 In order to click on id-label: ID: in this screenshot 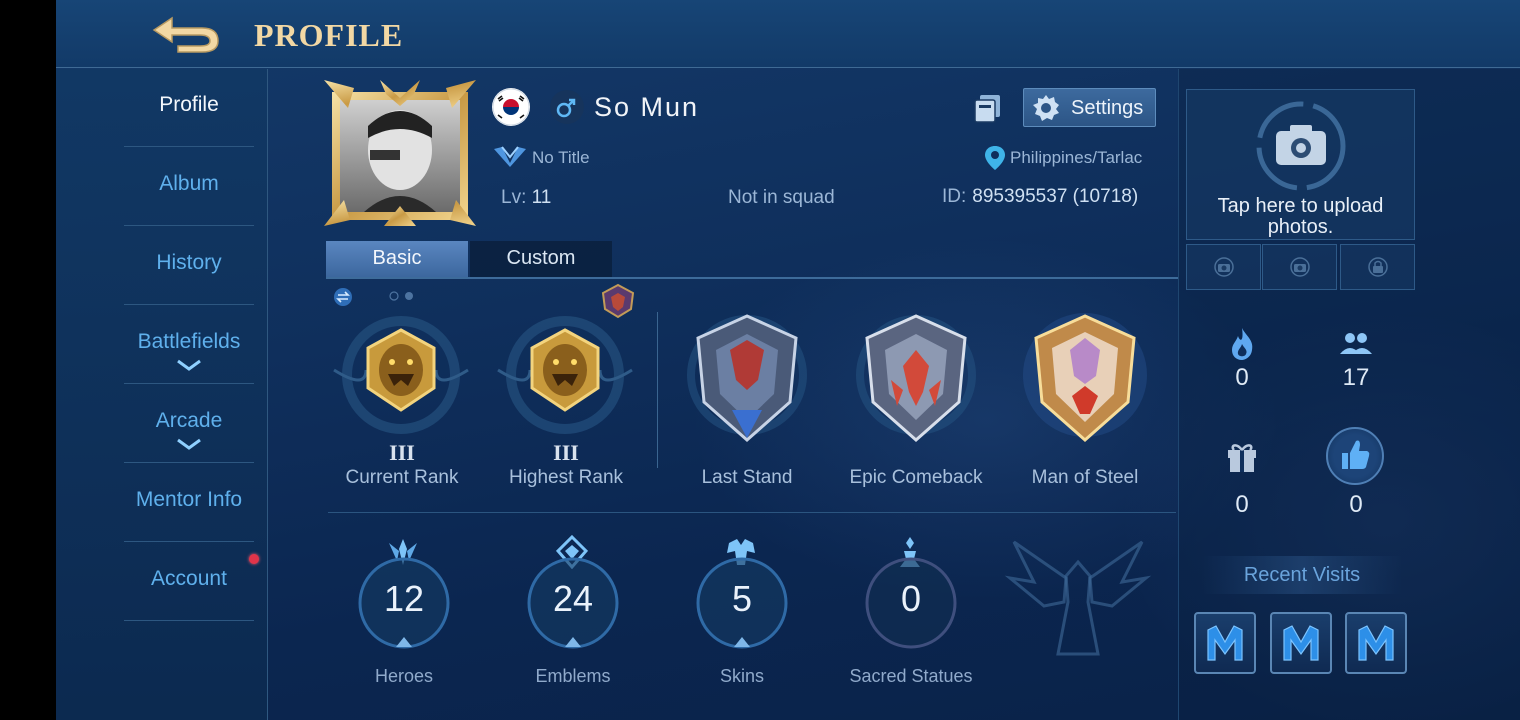, I will do `click(954, 196)`.